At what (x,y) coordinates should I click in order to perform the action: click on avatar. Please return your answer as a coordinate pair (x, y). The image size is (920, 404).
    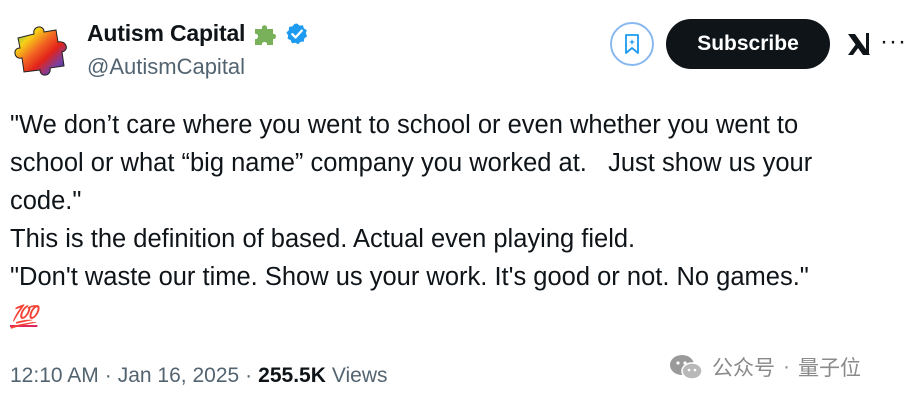
    Looking at the image, I should click on (43, 51).